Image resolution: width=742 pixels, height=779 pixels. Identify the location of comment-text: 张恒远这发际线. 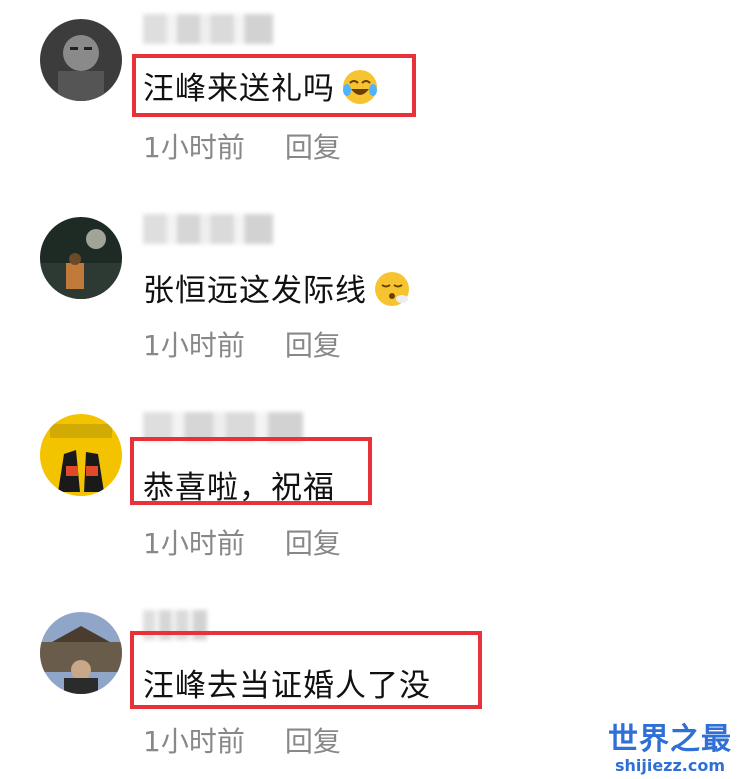
(277, 290).